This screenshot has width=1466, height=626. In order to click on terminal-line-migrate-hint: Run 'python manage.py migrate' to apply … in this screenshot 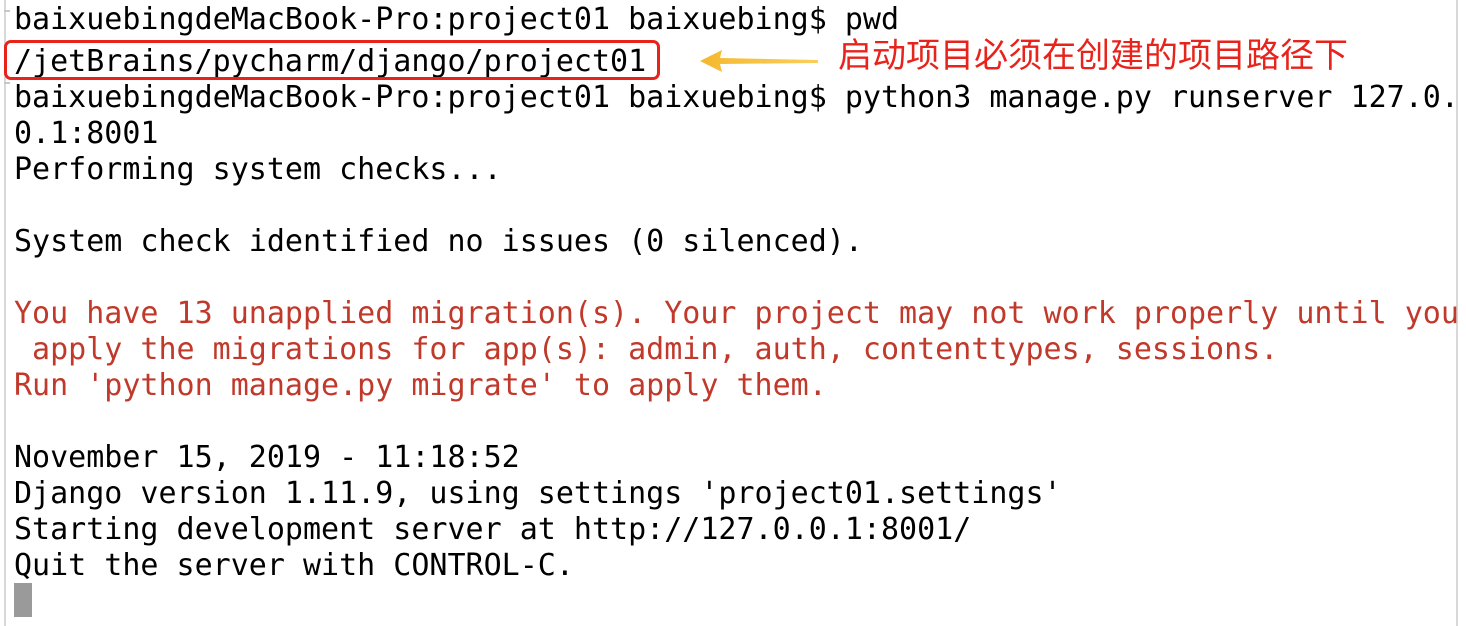, I will do `click(420, 385)`.